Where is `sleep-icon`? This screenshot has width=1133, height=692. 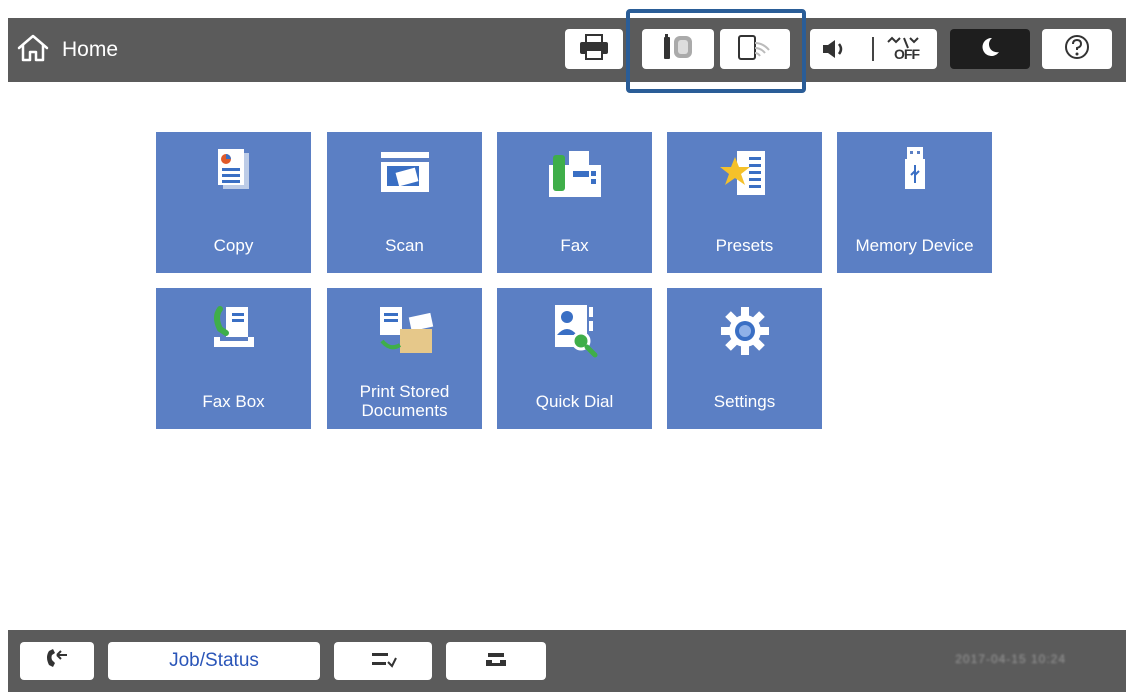 sleep-icon is located at coordinates (990, 49).